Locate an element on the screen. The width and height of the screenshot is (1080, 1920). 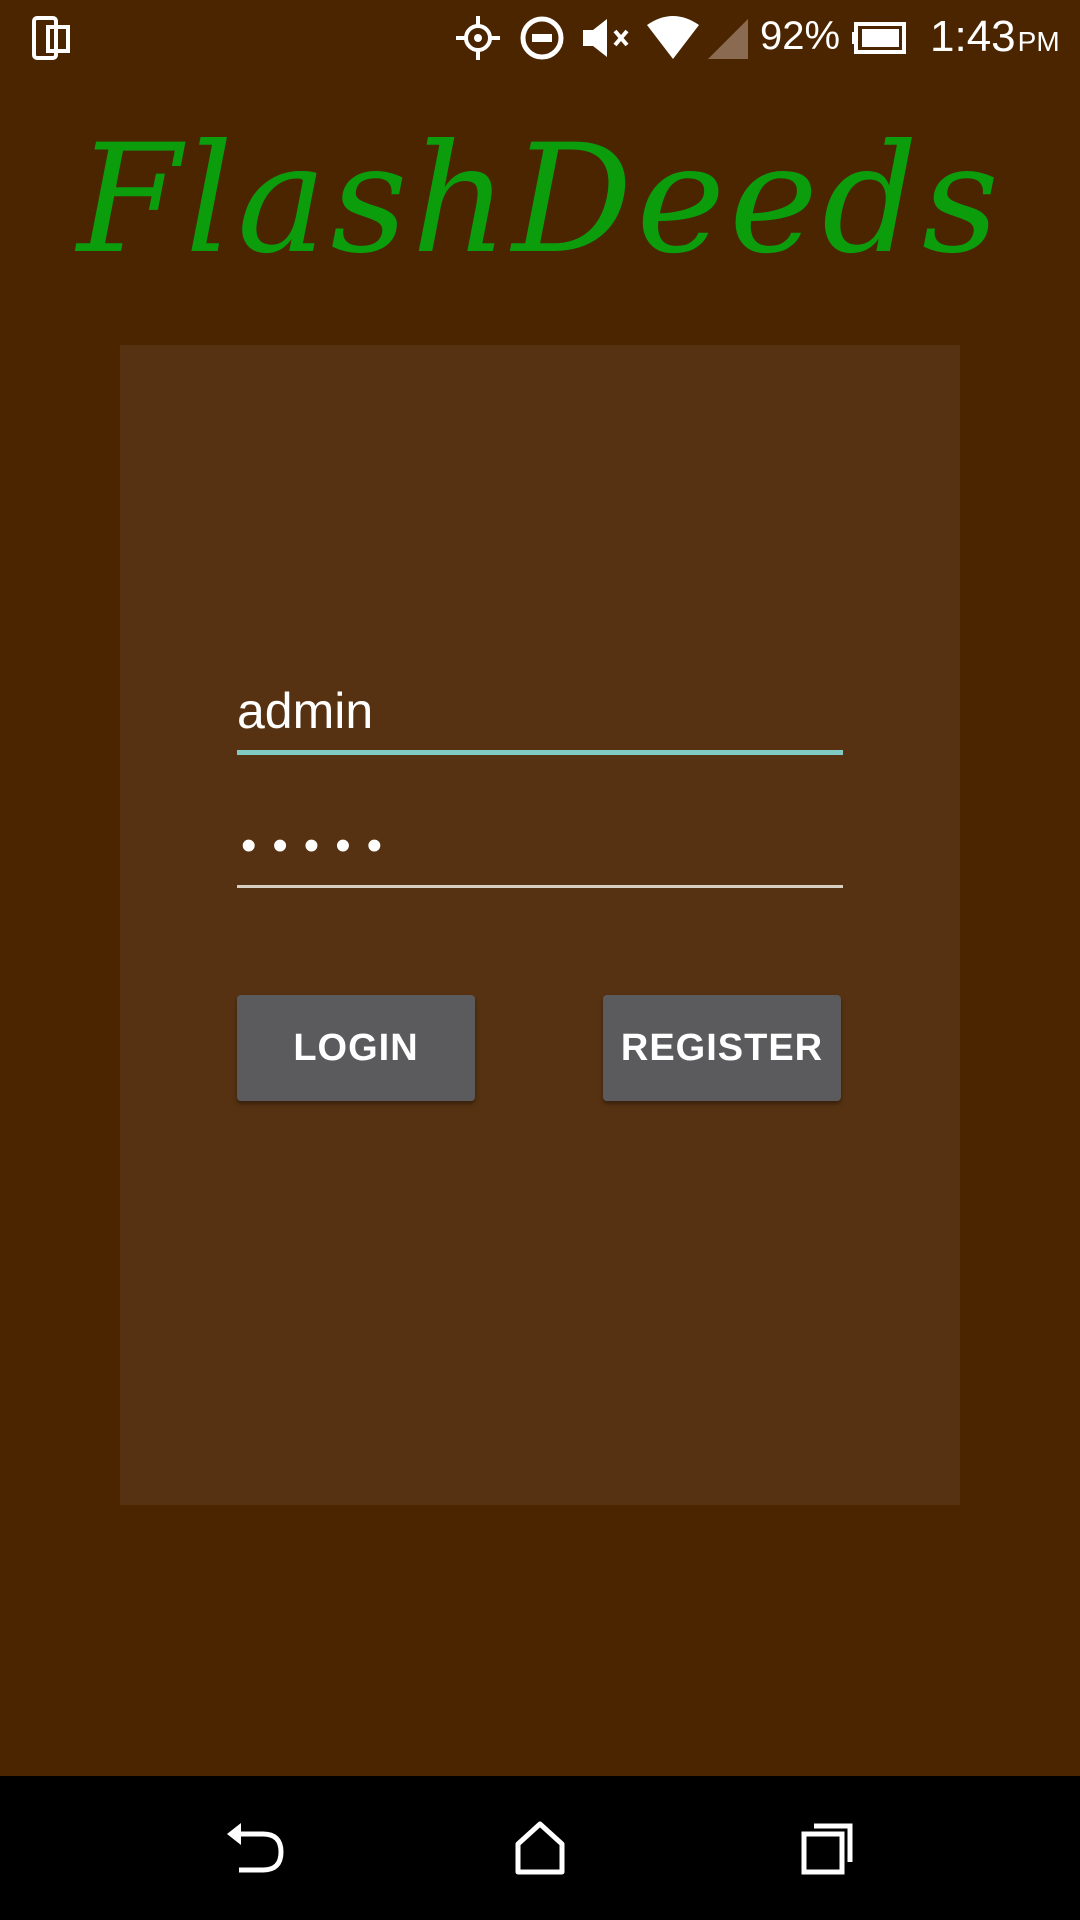
mute-icon is located at coordinates (607, 38).